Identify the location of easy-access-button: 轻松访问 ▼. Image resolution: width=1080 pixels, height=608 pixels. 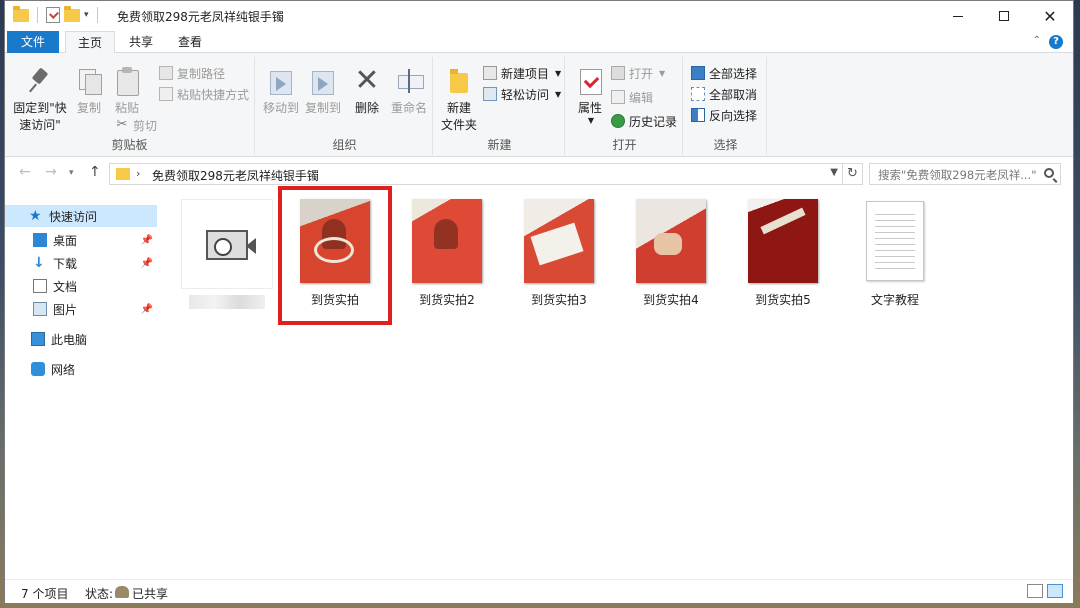
(522, 94).